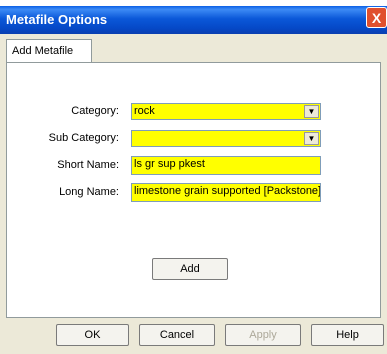 This screenshot has height=354, width=387. I want to click on help-button: Help, so click(347, 335).